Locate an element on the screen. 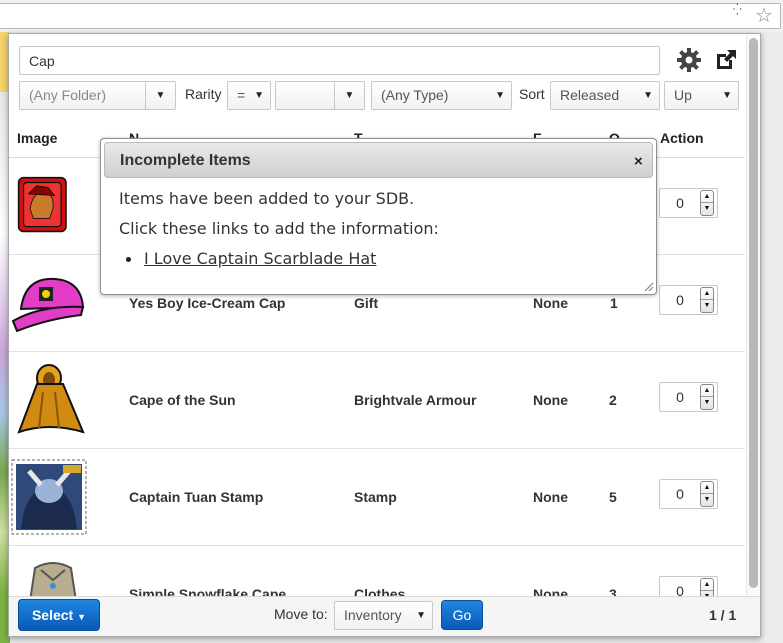  scrollbar-thumb is located at coordinates (753, 313).